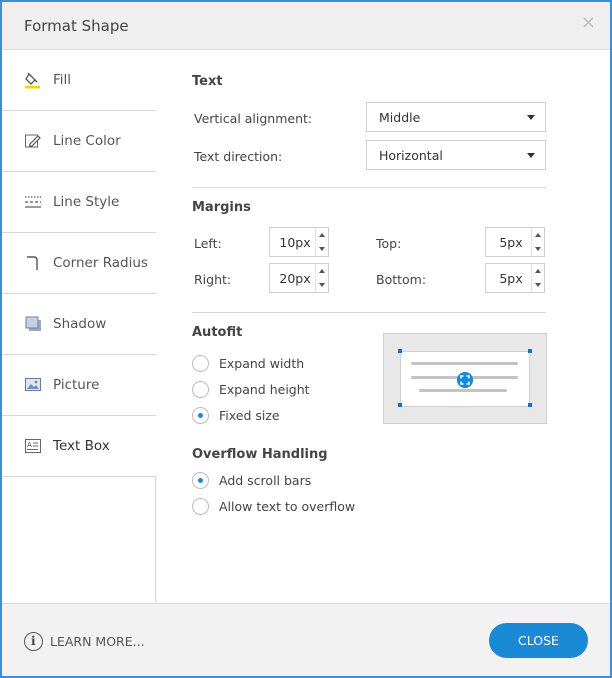  Describe the element at coordinates (207, 81) in the screenshot. I see `section-title-text: Text` at that location.